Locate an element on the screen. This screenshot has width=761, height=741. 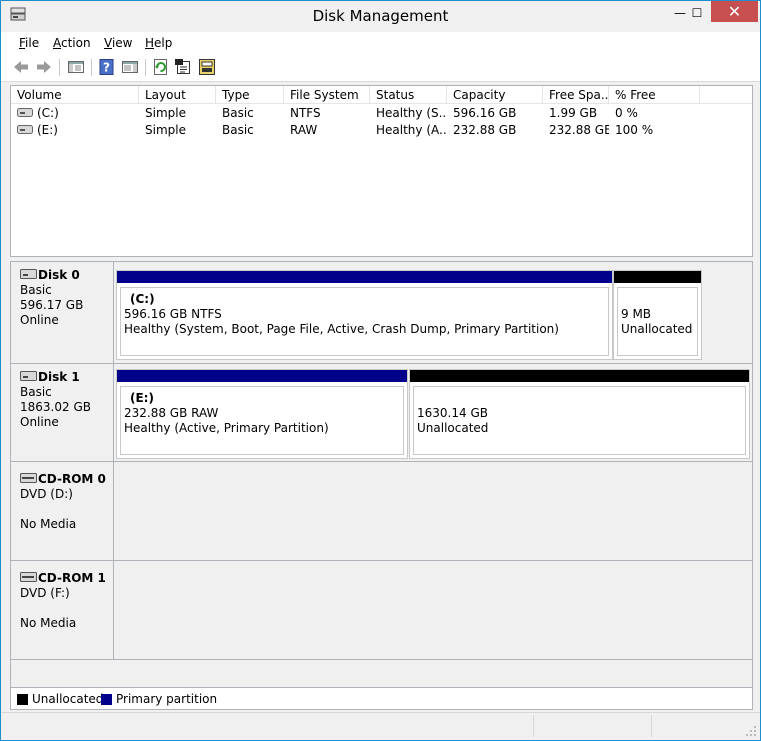
partition-size: 1630.14 GB is located at coordinates (452, 413).